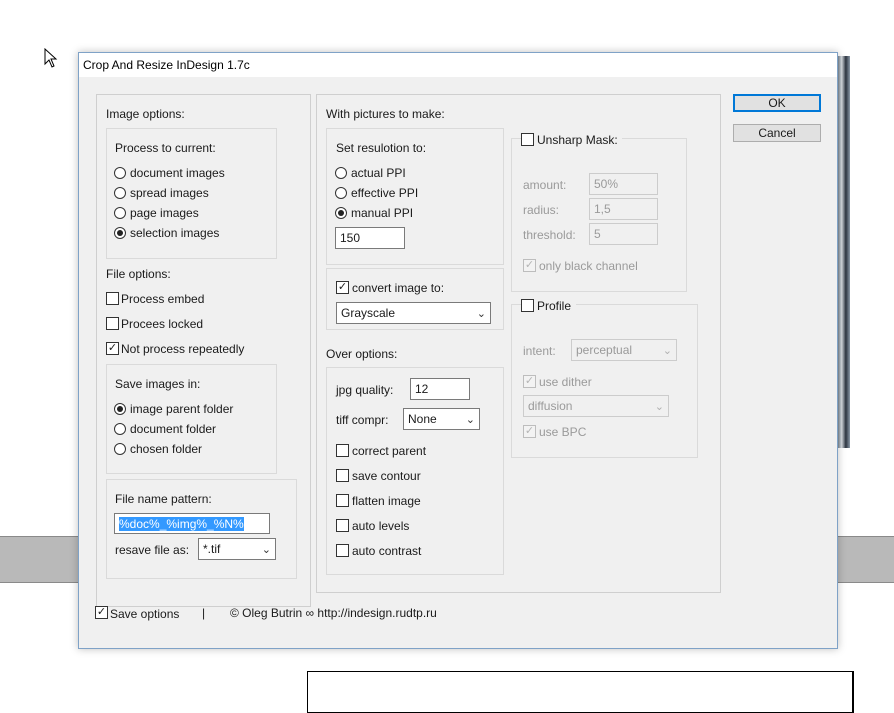  What do you see at coordinates (212, 549) in the screenshot?
I see `resave-format-value: *.tif` at bounding box center [212, 549].